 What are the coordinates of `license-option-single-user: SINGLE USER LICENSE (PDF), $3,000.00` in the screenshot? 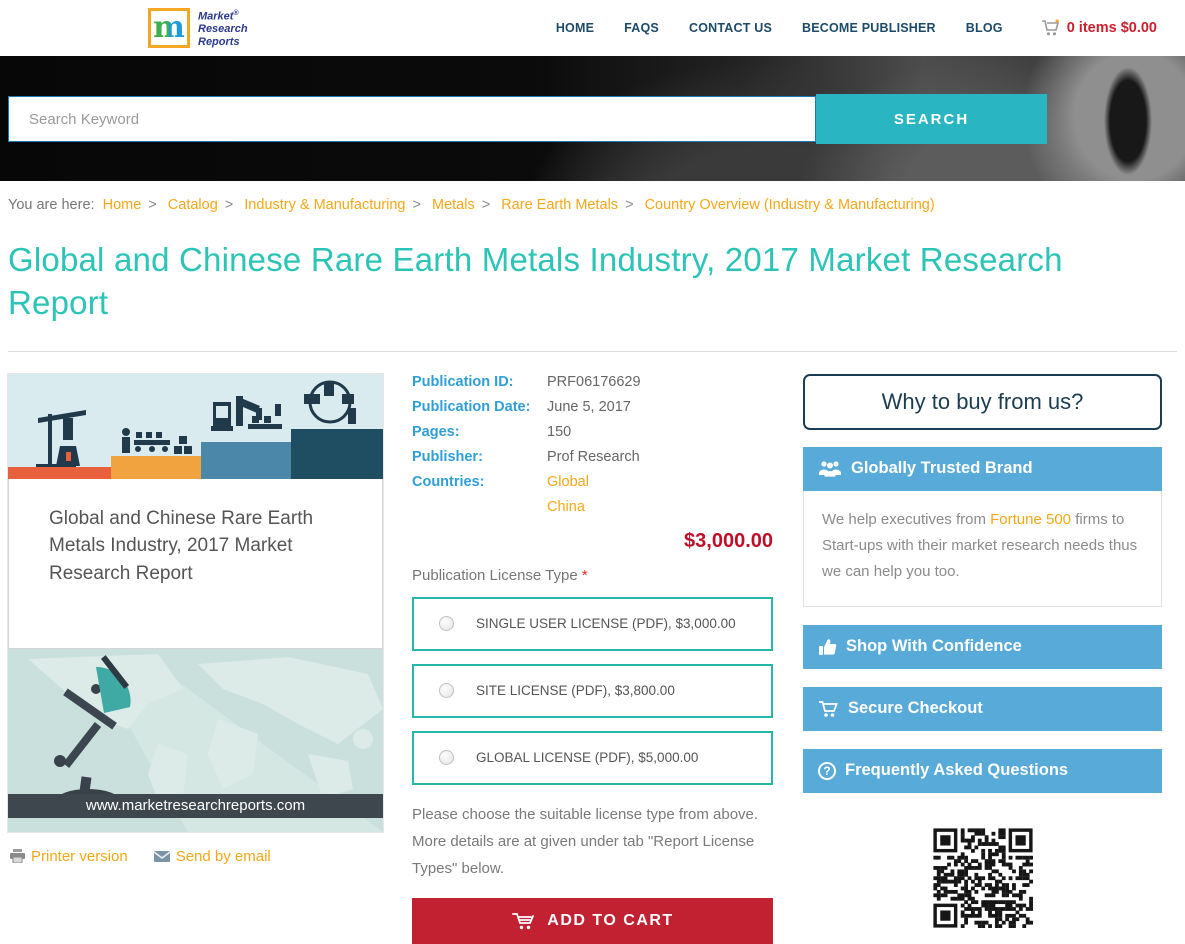 It's located at (592, 623).